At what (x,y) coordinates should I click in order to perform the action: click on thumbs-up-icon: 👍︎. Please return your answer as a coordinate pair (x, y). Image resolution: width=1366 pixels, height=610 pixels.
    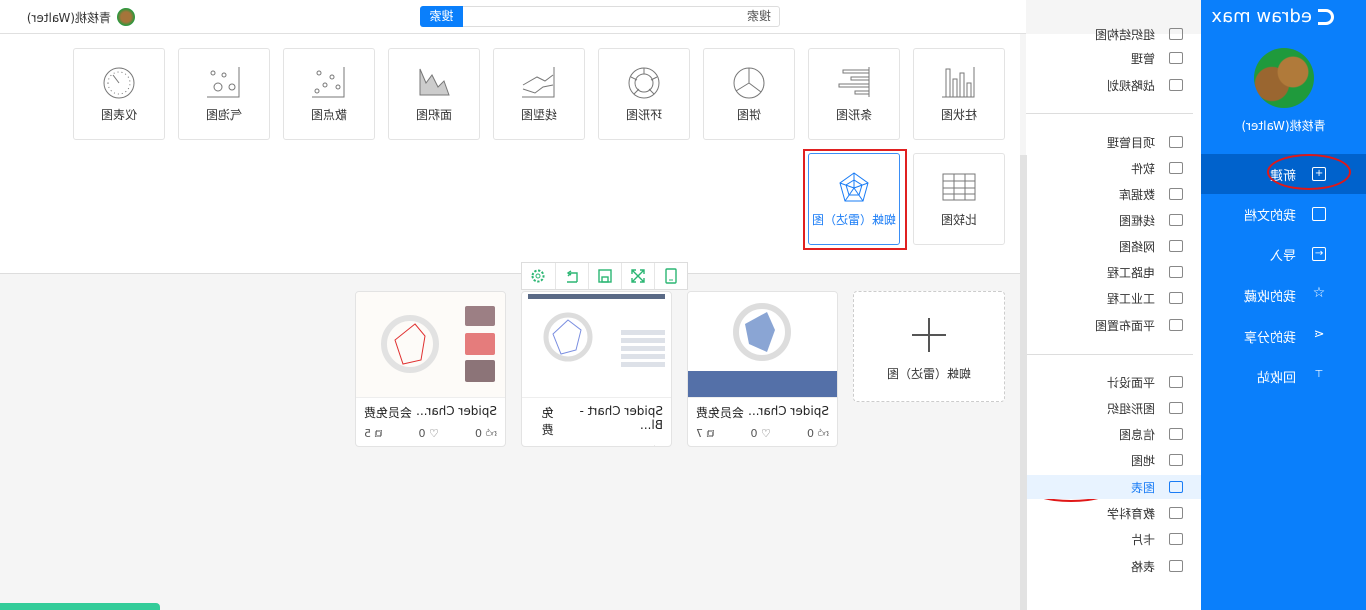
    Looking at the image, I should click on (658, 445).